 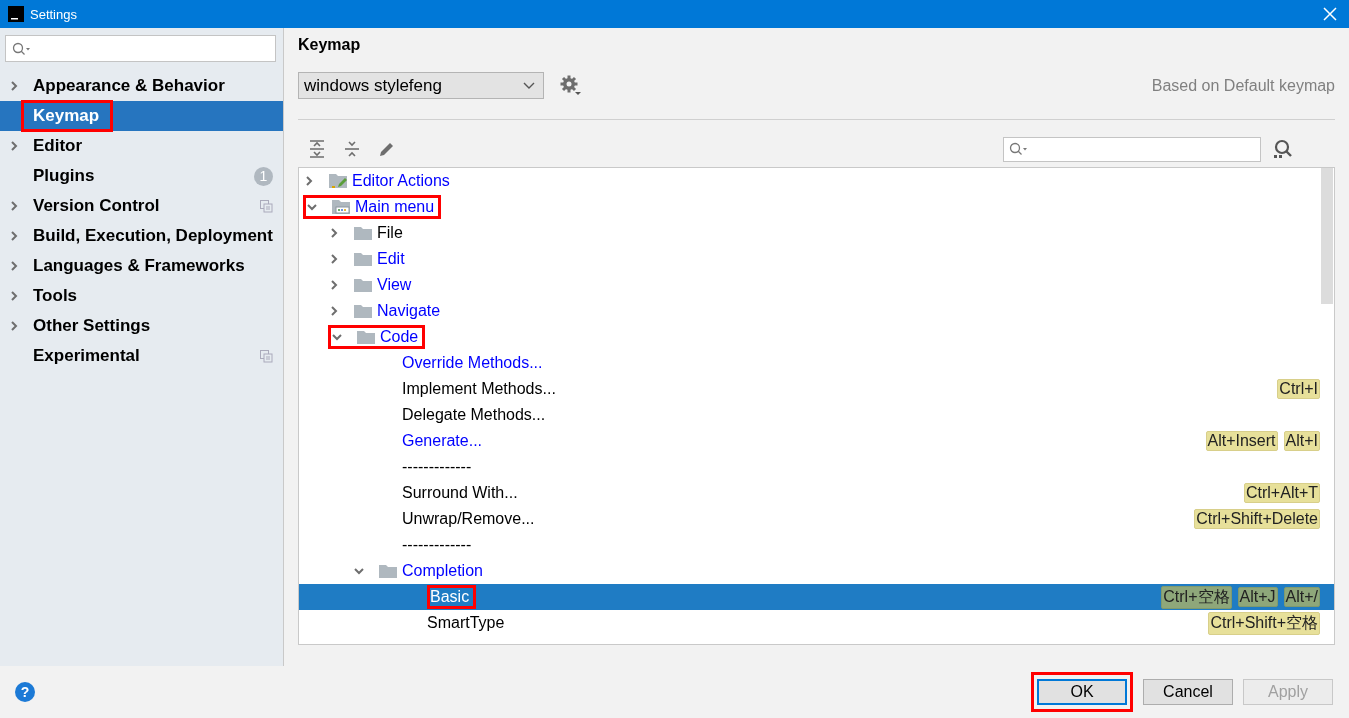 What do you see at coordinates (1264, 623) in the screenshot?
I see `shortcut-badge: Ctrl+Shift+空格` at bounding box center [1264, 623].